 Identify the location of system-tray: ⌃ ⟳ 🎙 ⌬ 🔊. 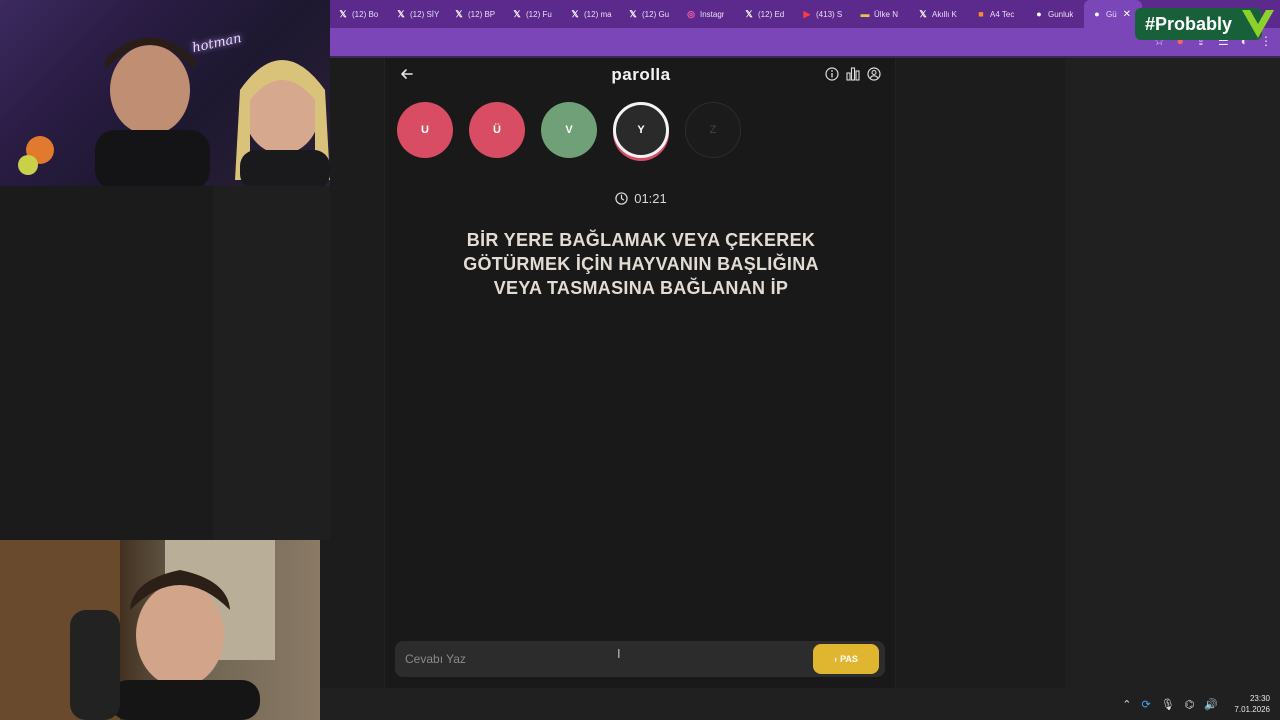
(1170, 704).